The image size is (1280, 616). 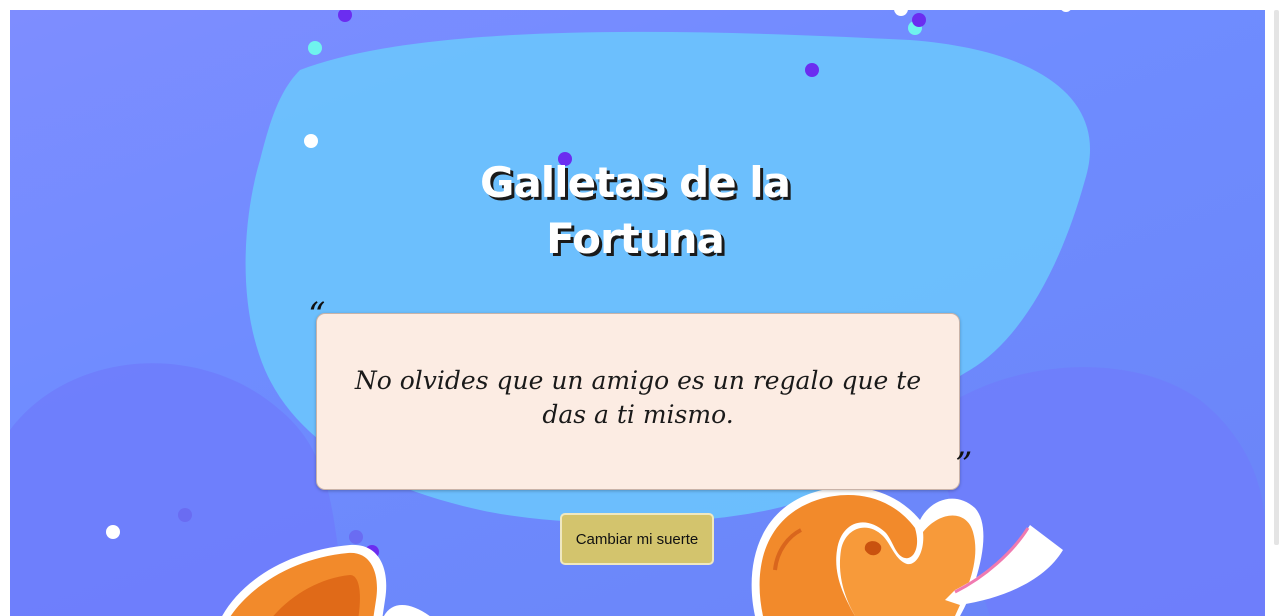 I want to click on page-title-line-1: Galletas de la, so click(x=635, y=182).